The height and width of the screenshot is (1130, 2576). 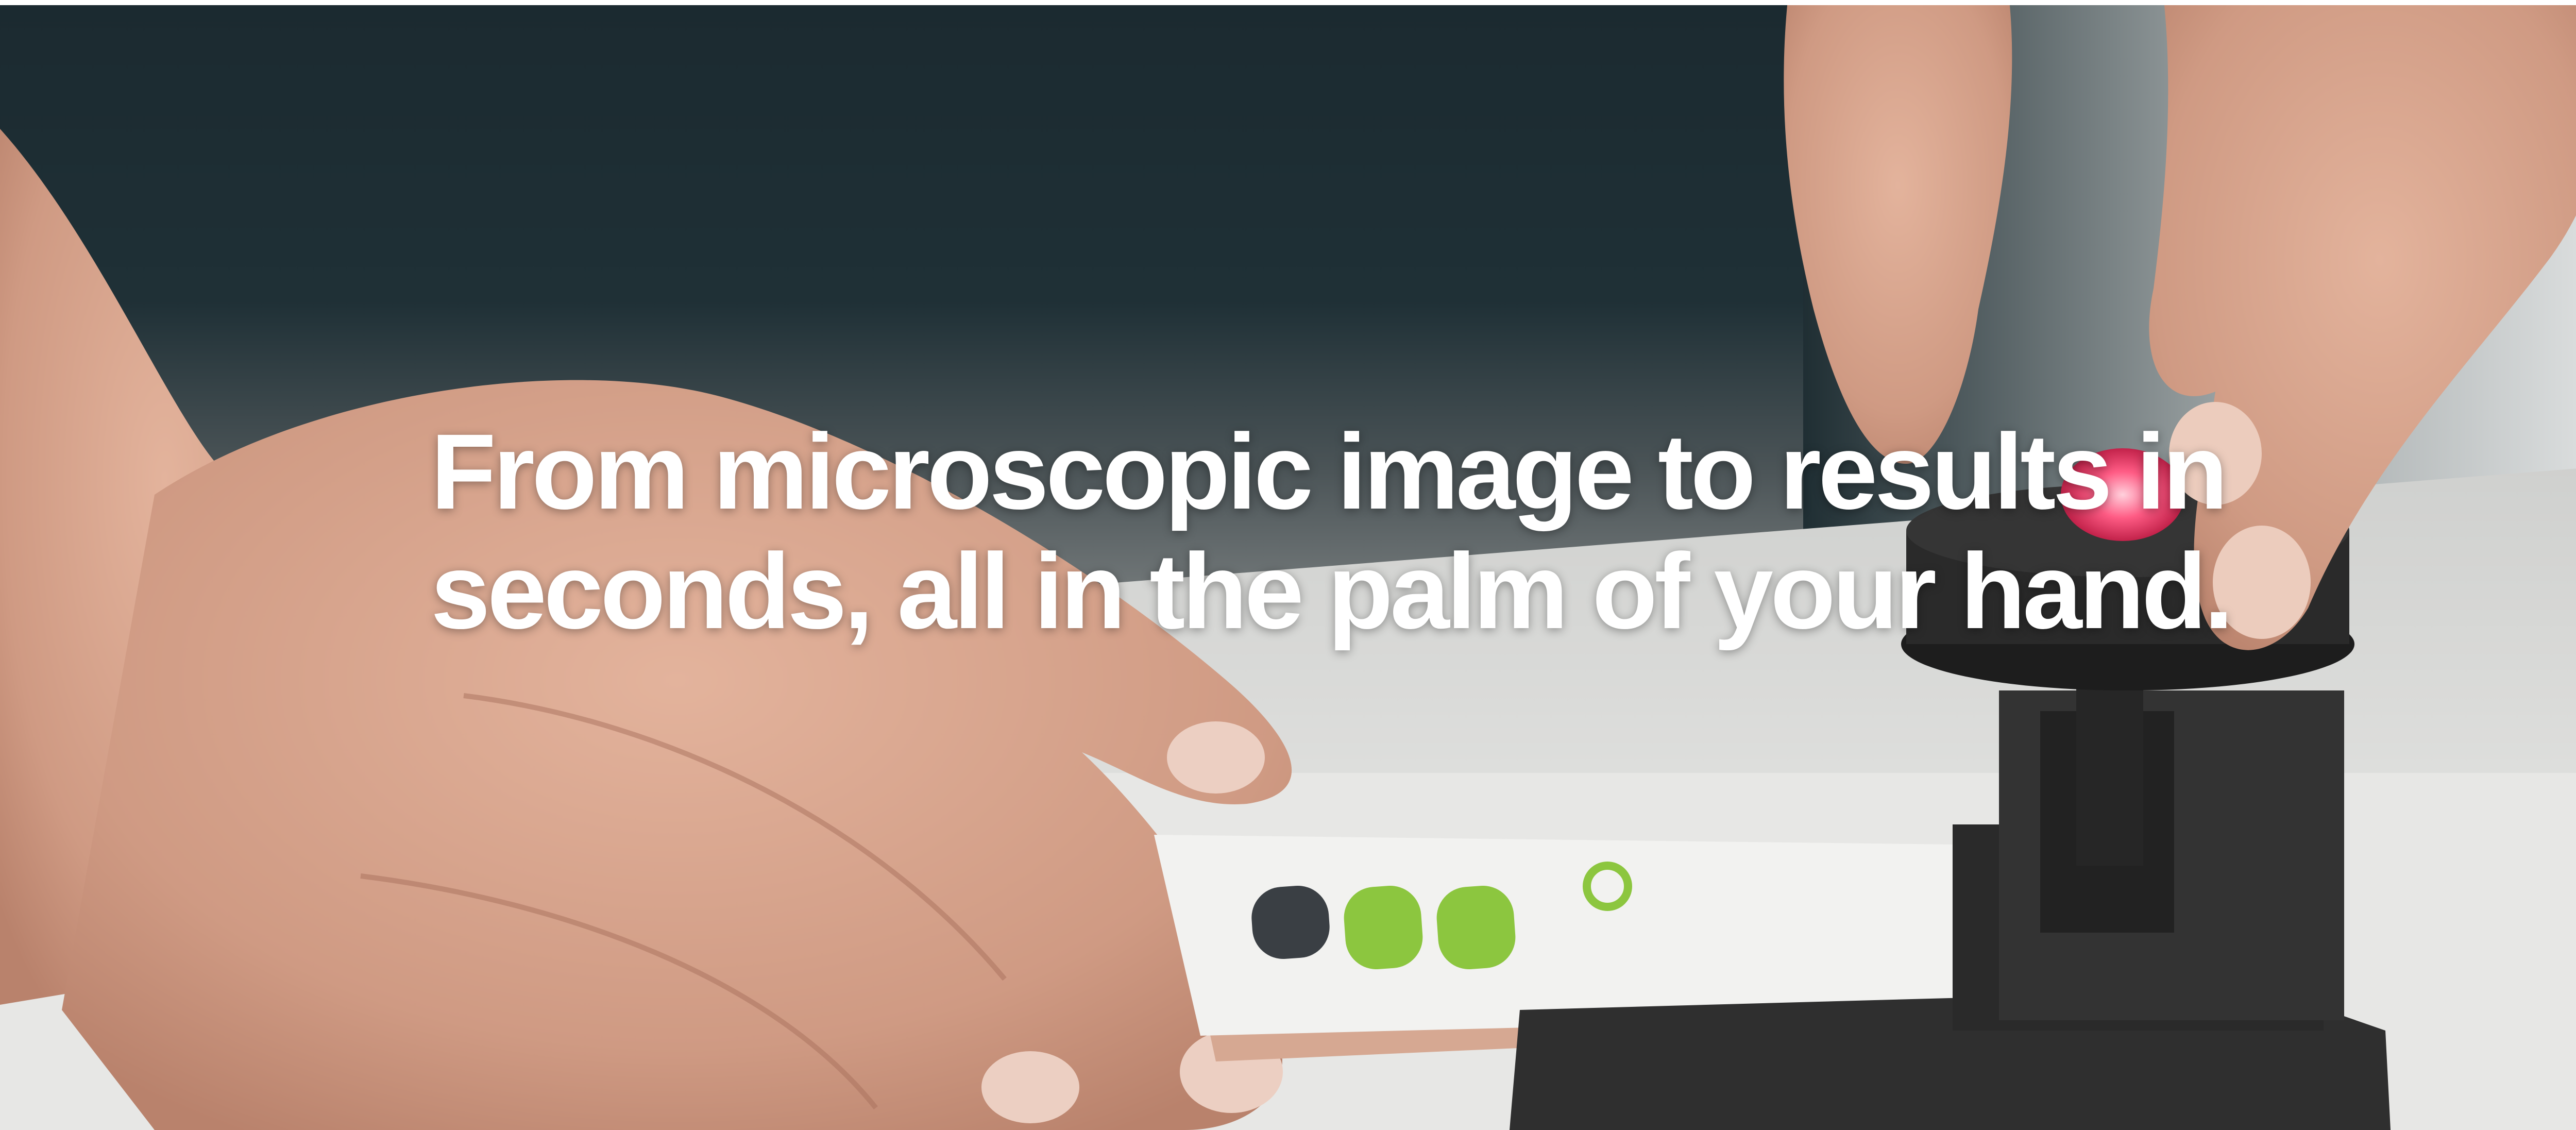 What do you see at coordinates (1329, 472) in the screenshot?
I see `hero-headline-line-1: From microscopic image to results in` at bounding box center [1329, 472].